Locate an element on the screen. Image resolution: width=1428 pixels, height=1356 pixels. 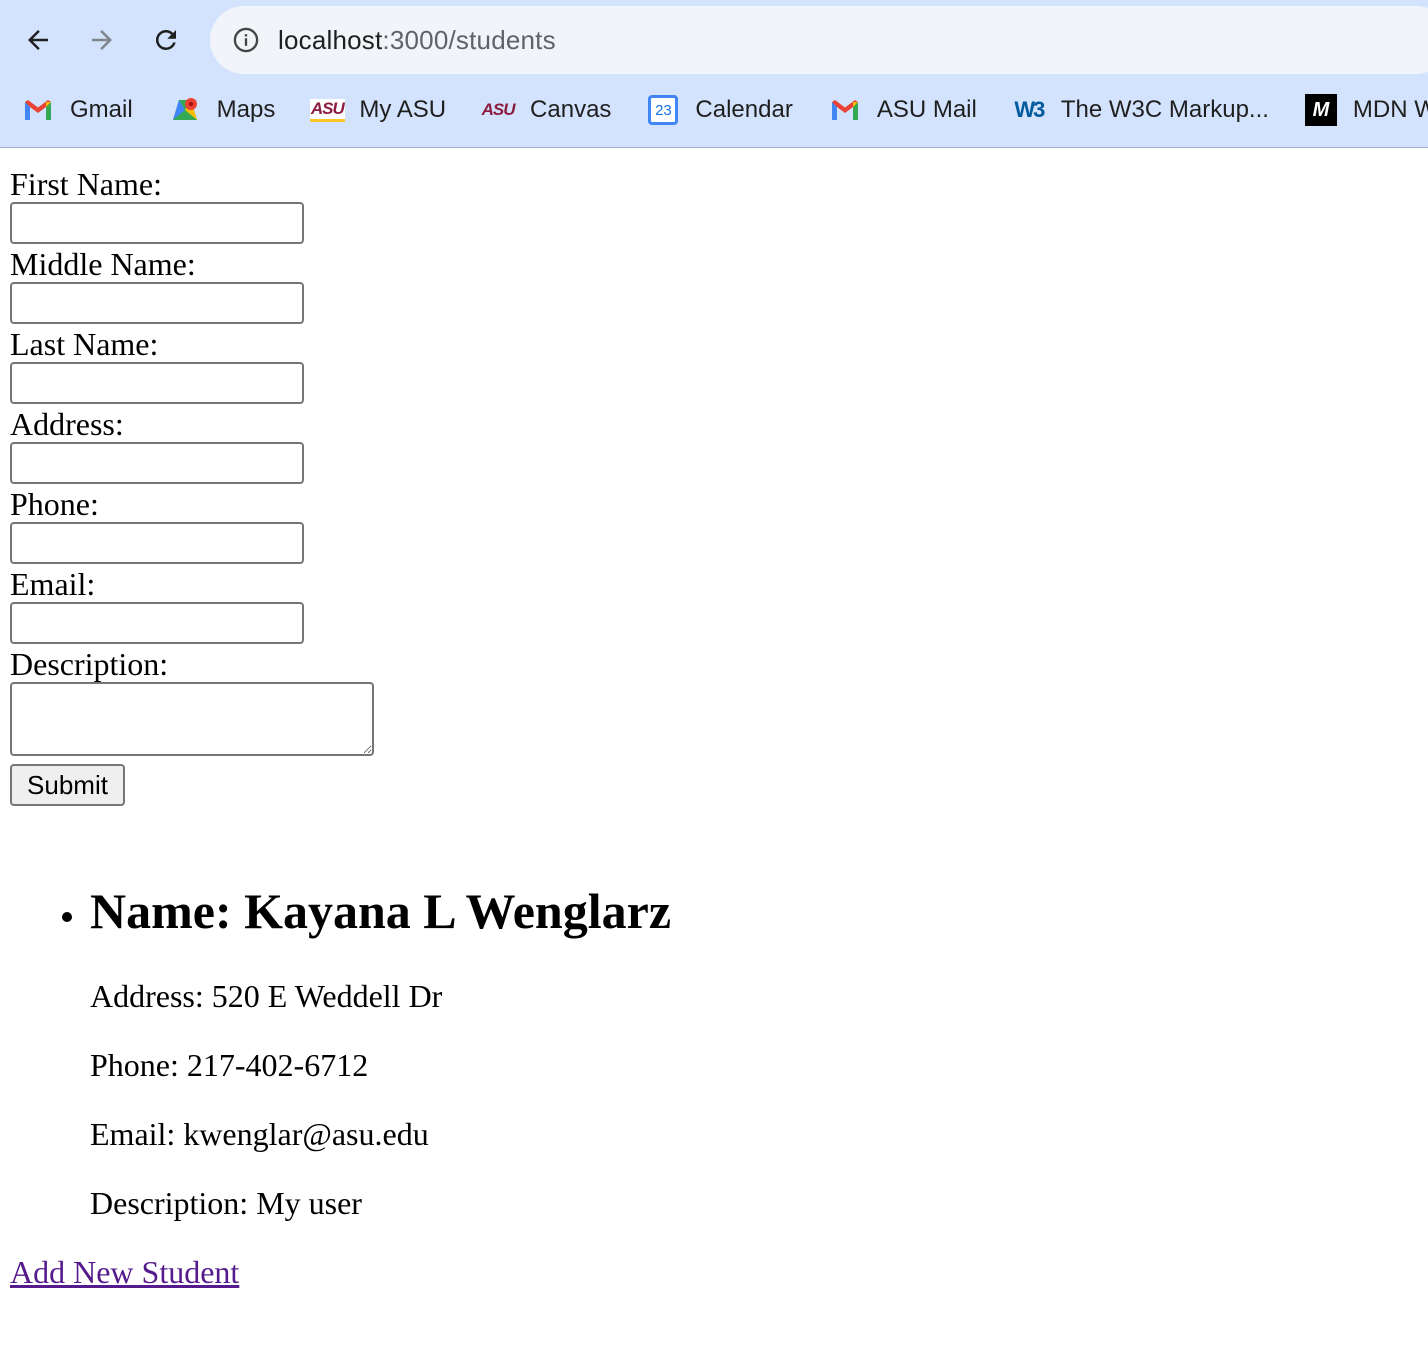
bookmark-maps: Maps is located at coordinates (222, 110).